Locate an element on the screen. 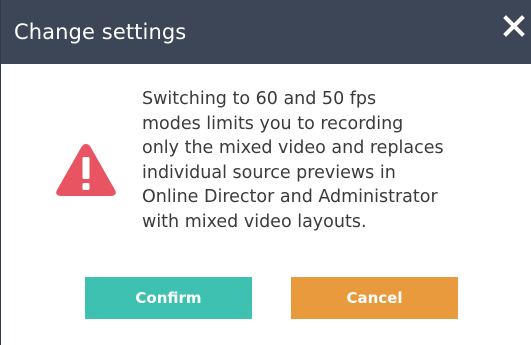  message-line: with mixed video layouts. is located at coordinates (254, 221).